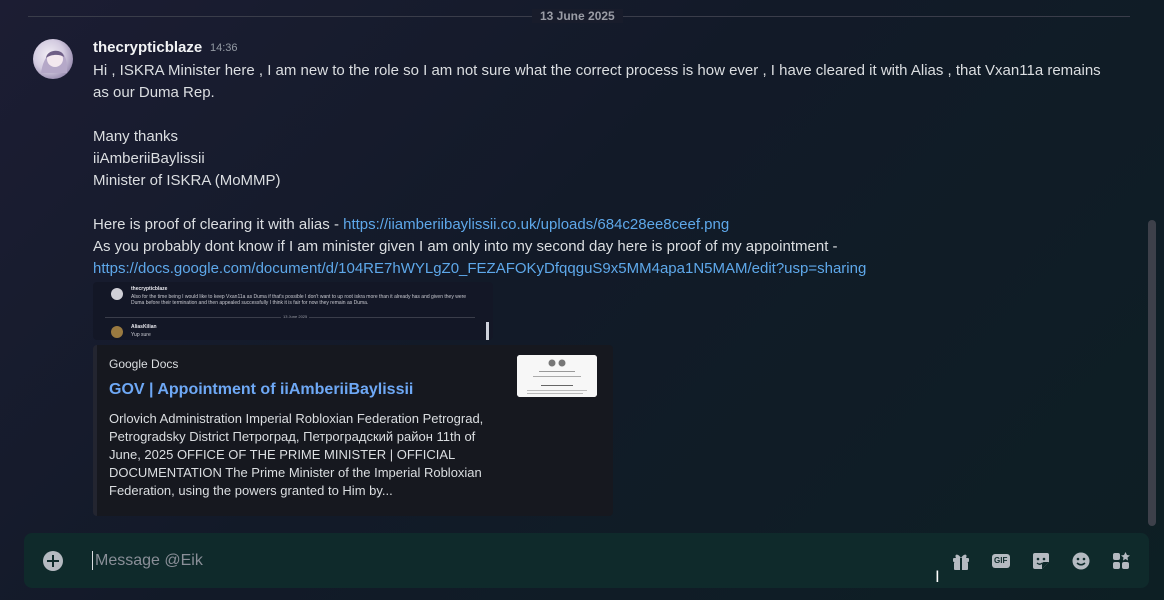 The image size is (1164, 600). What do you see at coordinates (141, 335) in the screenshot?
I see `preview-text: Yup sure` at bounding box center [141, 335].